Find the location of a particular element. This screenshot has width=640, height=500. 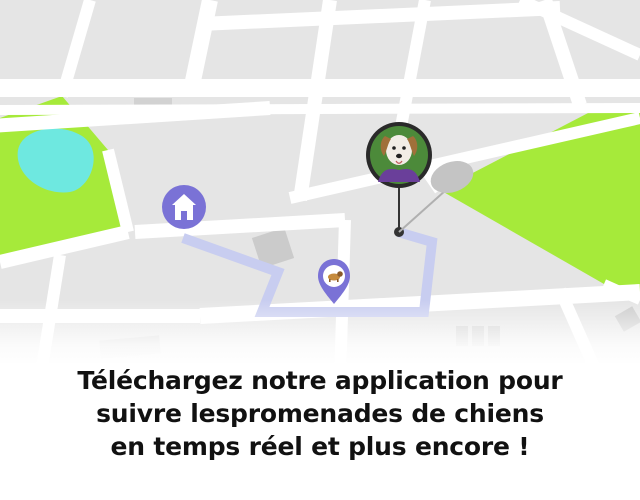

home-marker is located at coordinates (184, 207).